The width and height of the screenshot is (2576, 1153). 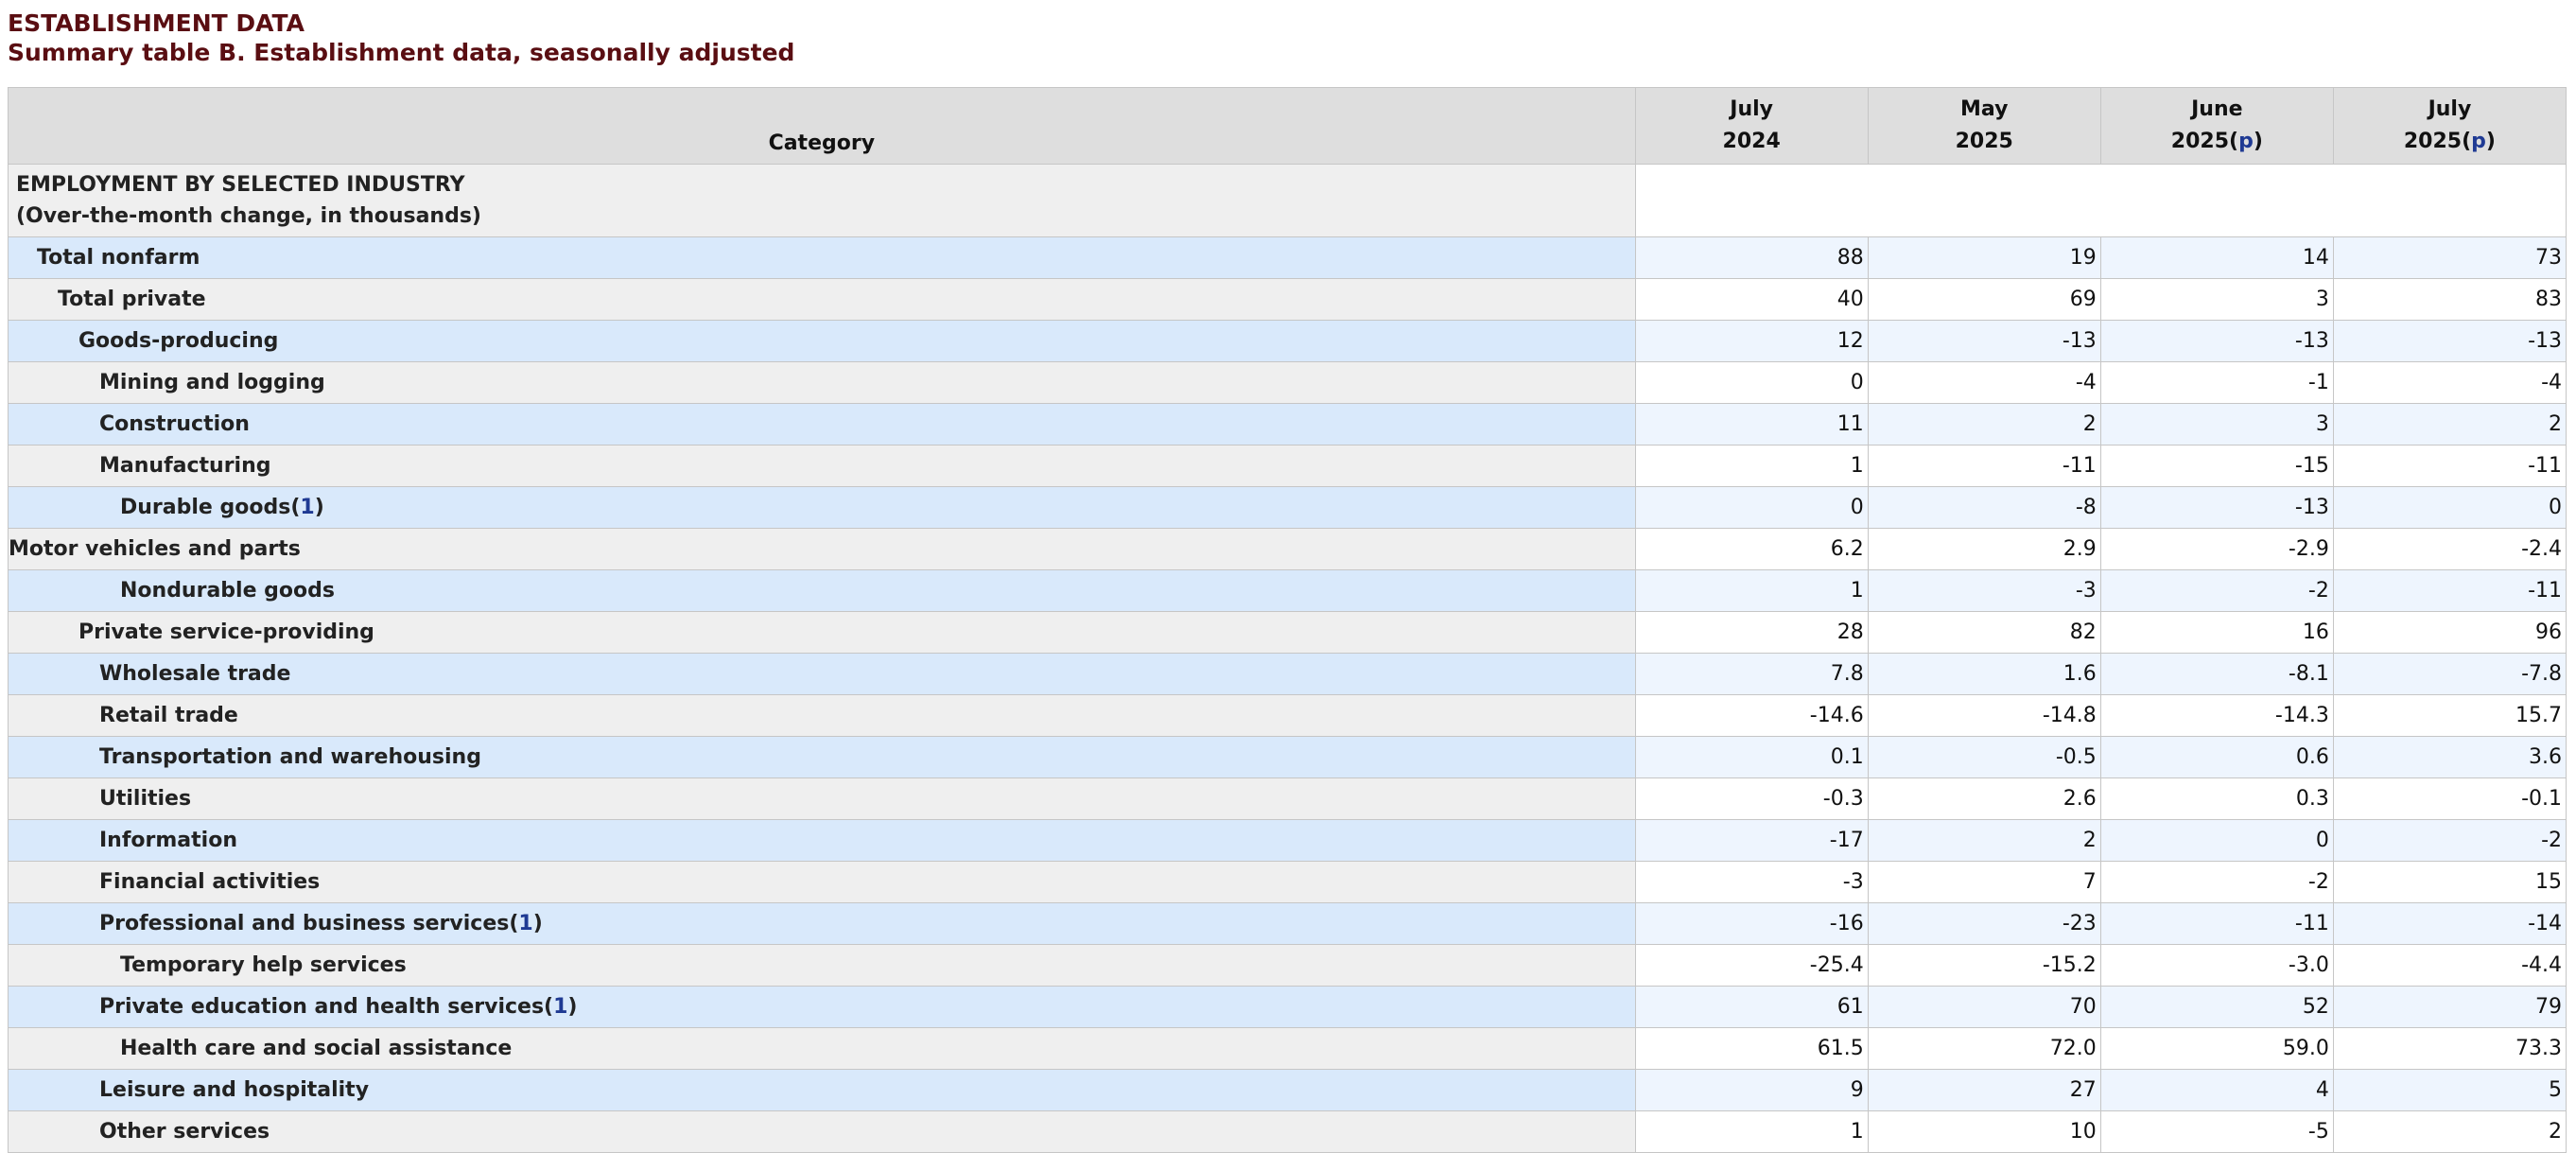 I want to click on value-cell: 5, so click(x=2449, y=1090).